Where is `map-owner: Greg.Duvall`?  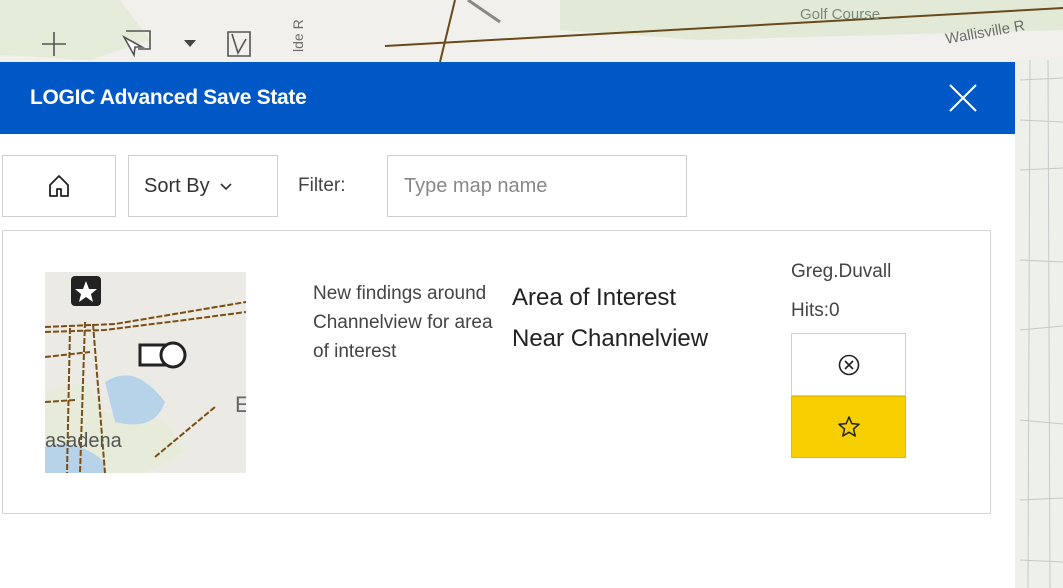
map-owner: Greg.Duvall is located at coordinates (841, 271).